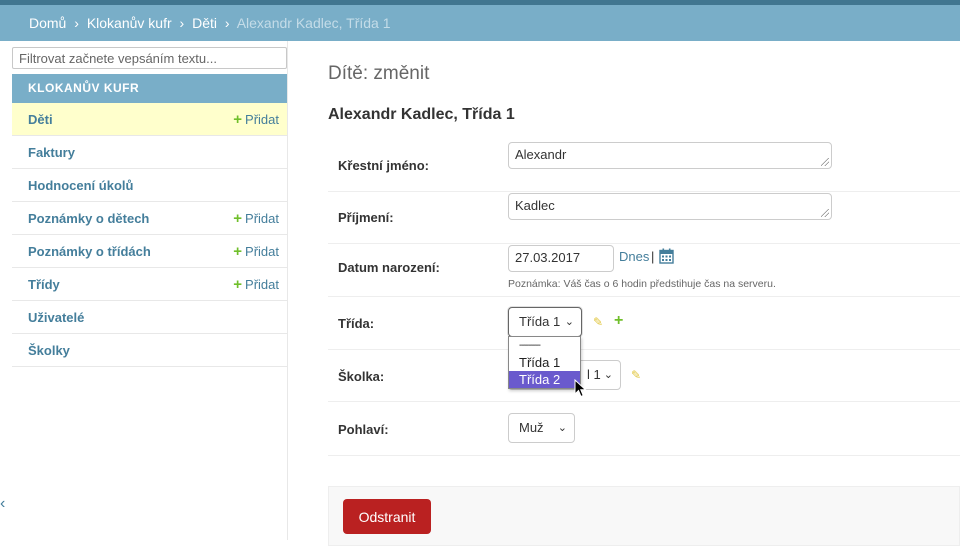 The image size is (960, 546). I want to click on first-name-label: Křestní jméno:, so click(384, 165).